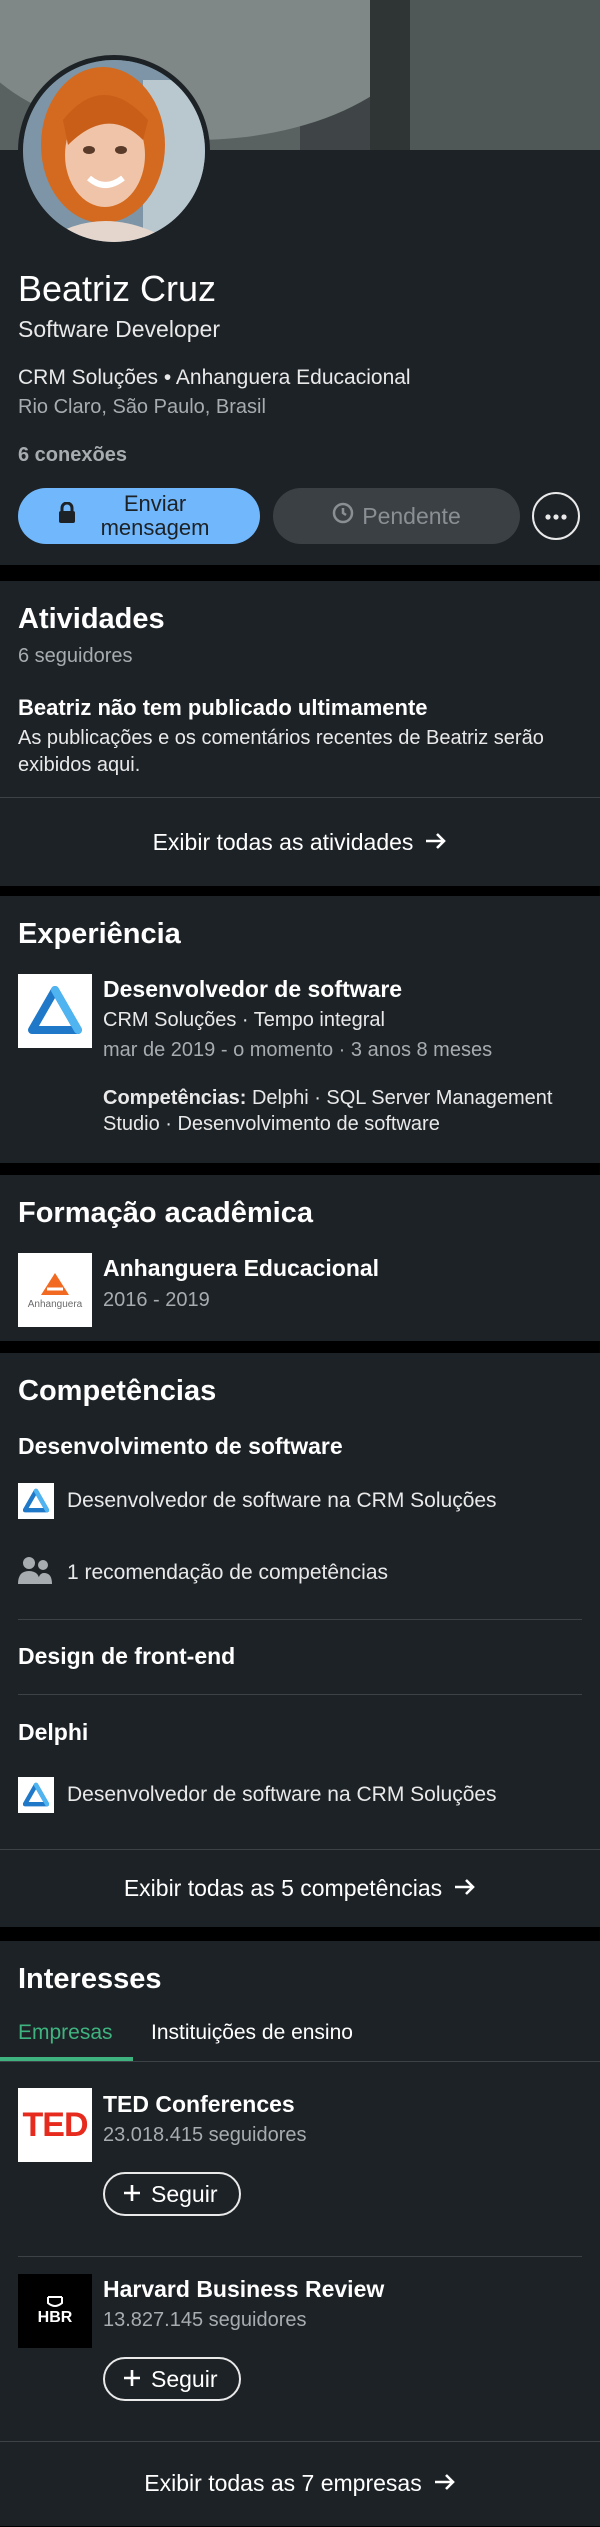 This screenshot has width=600, height=2527. I want to click on ted-logo: TED, so click(55, 2125).